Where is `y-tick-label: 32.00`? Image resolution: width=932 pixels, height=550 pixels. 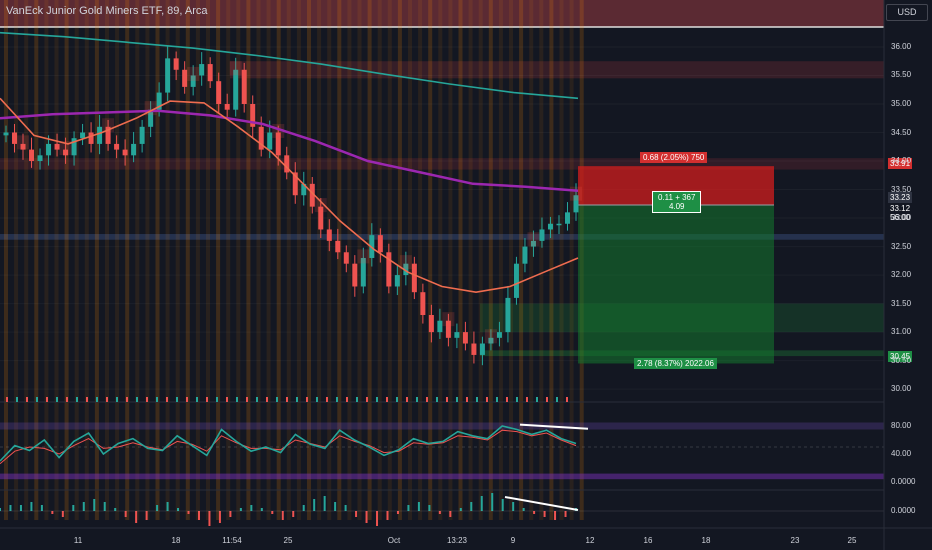 y-tick-label: 32.00 is located at coordinates (901, 275).